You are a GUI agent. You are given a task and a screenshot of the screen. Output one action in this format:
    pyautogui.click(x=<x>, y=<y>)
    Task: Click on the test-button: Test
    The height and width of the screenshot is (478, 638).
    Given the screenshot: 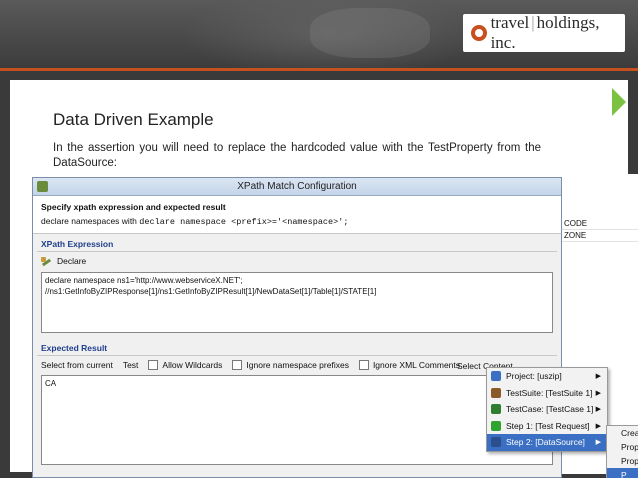 What is the action you would take?
    pyautogui.click(x=131, y=365)
    